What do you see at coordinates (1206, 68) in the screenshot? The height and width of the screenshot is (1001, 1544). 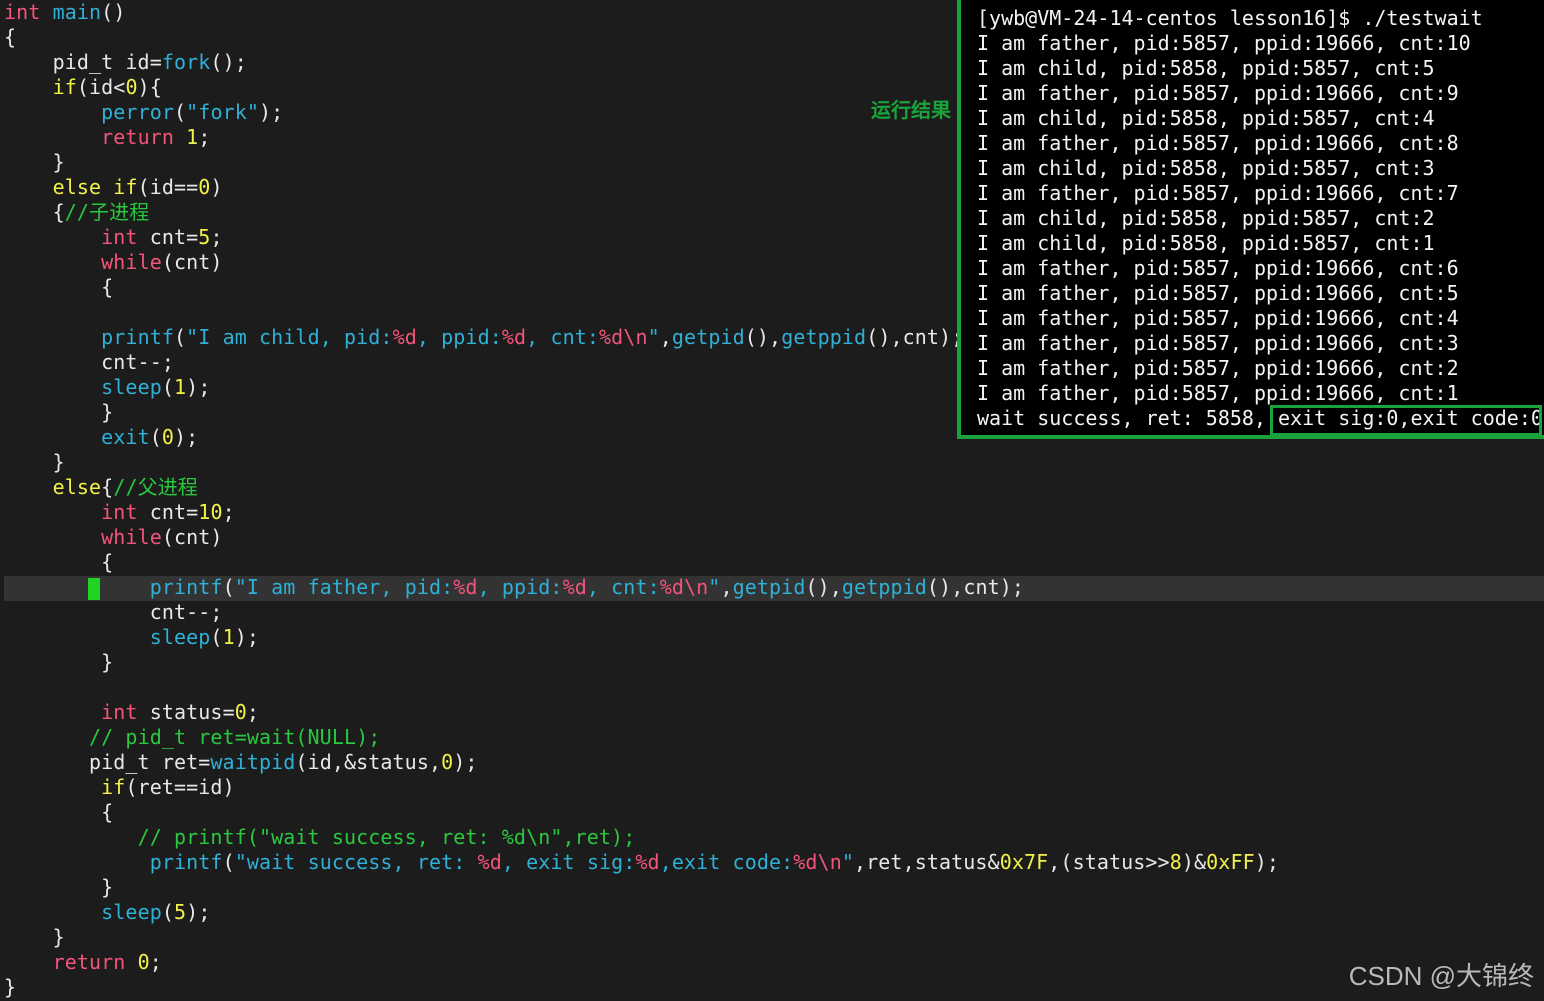 I see `terminal-line: I am child, pid:5858, ppid:5857, cnt:5` at bounding box center [1206, 68].